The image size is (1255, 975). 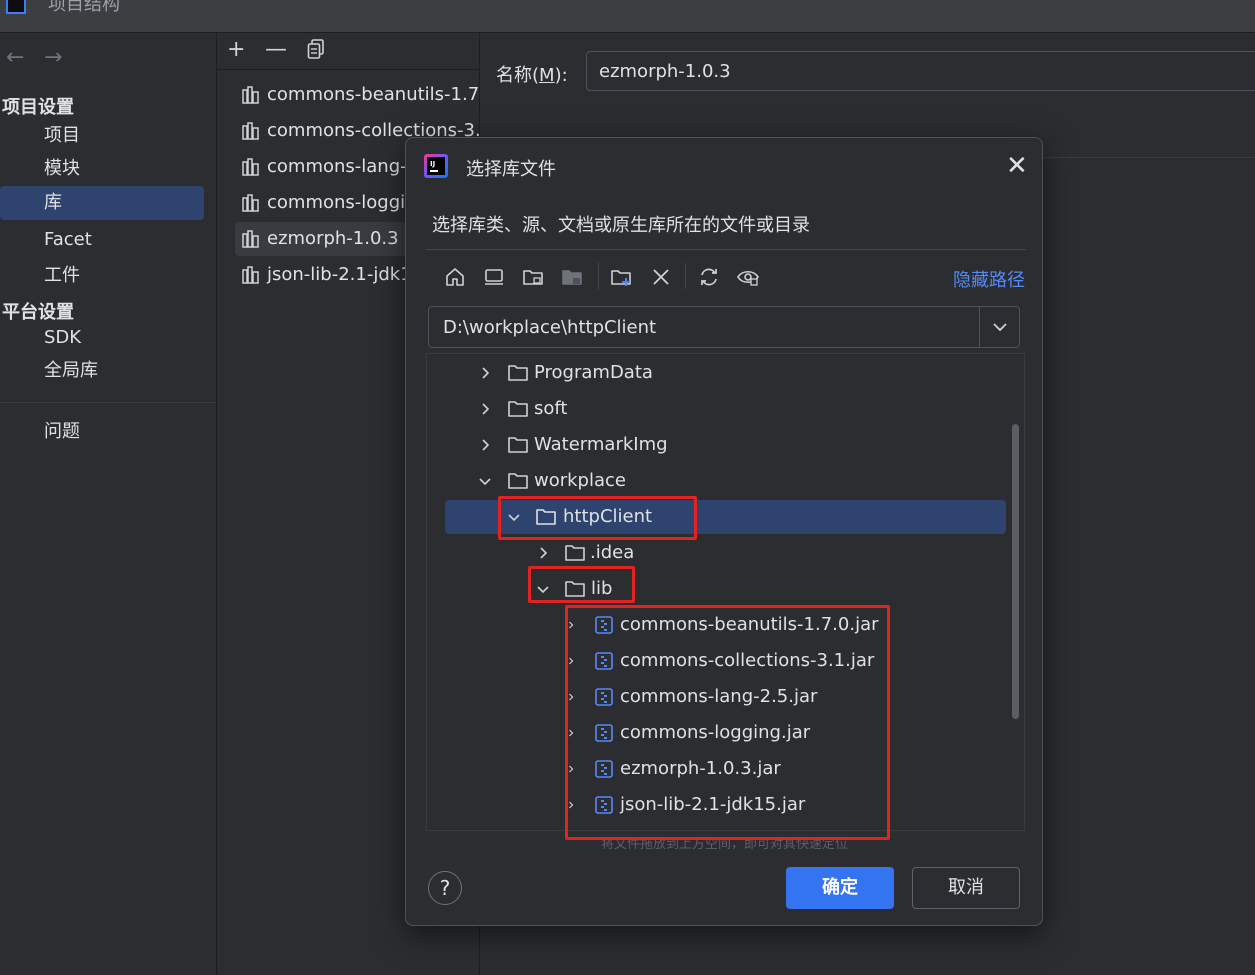 What do you see at coordinates (236, 49) in the screenshot?
I see `plus-icon: +` at bounding box center [236, 49].